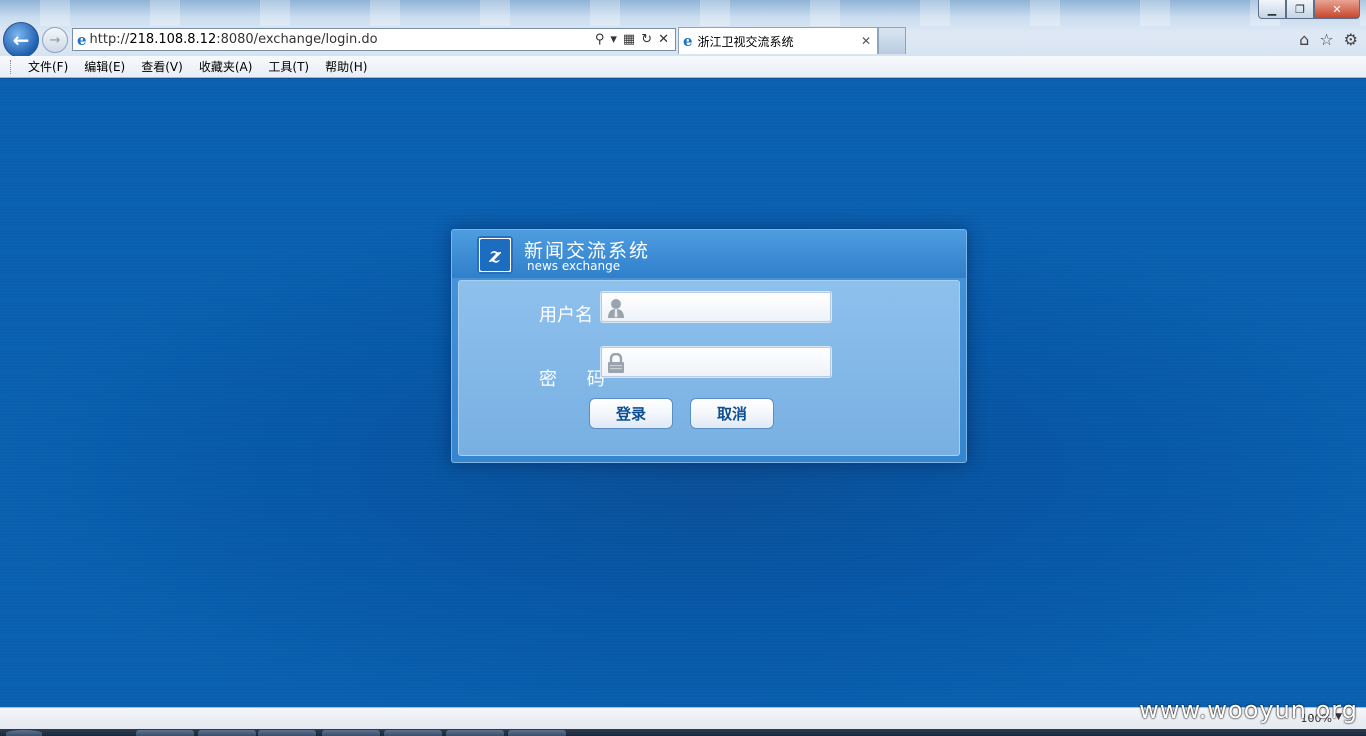 The width and height of the screenshot is (1366, 736). I want to click on watermark: www.wooyun.org, so click(1248, 710).